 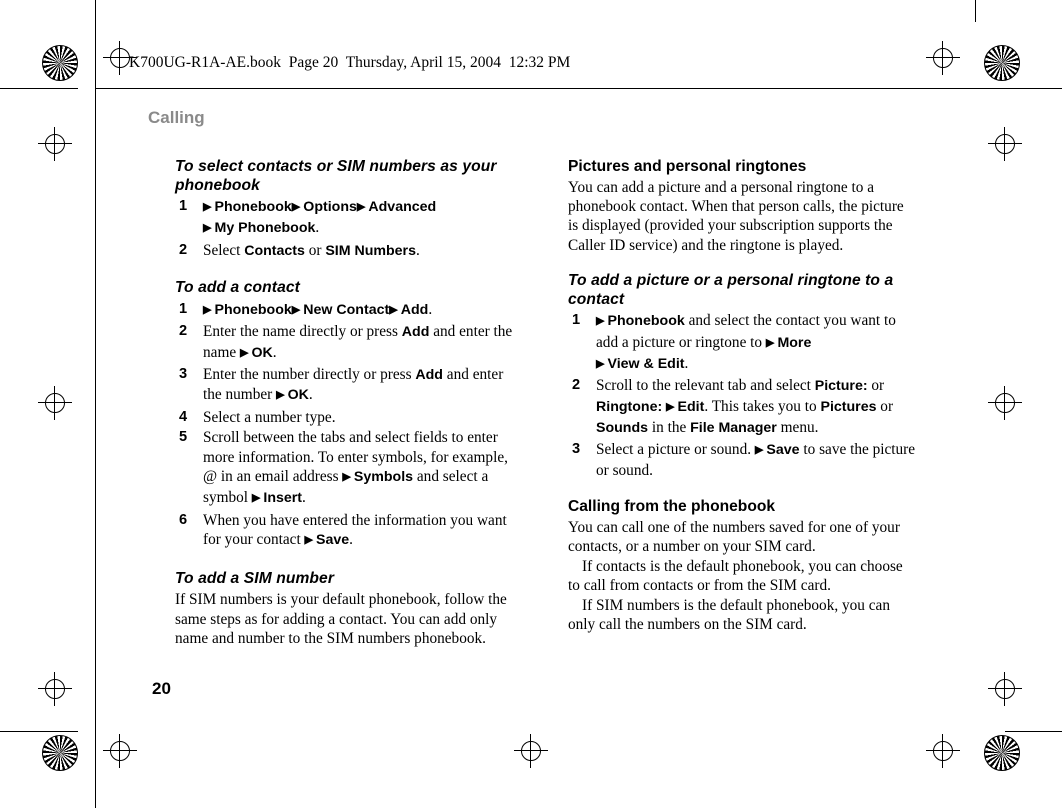 What do you see at coordinates (309, 374) in the screenshot?
I see `step-text: Enter the number directly or press` at bounding box center [309, 374].